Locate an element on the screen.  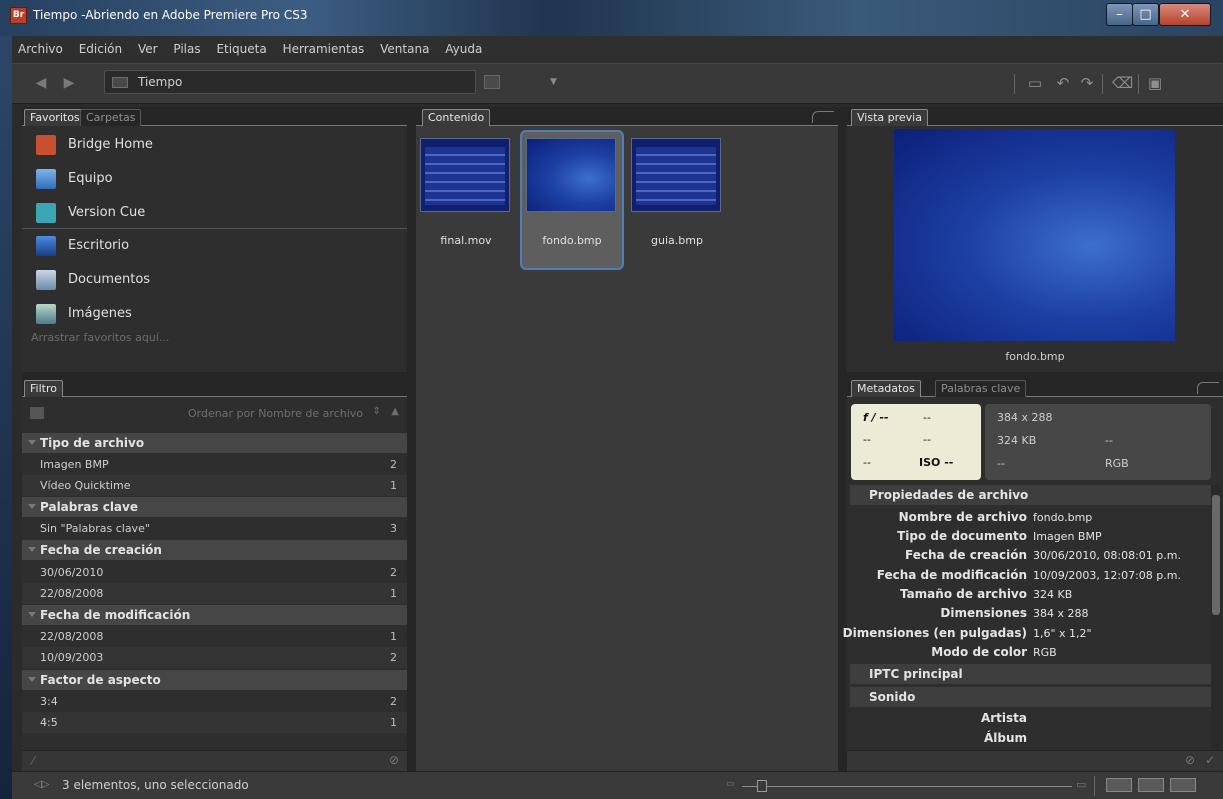
thumbnail-table-graphic is located at coordinates (465, 176).